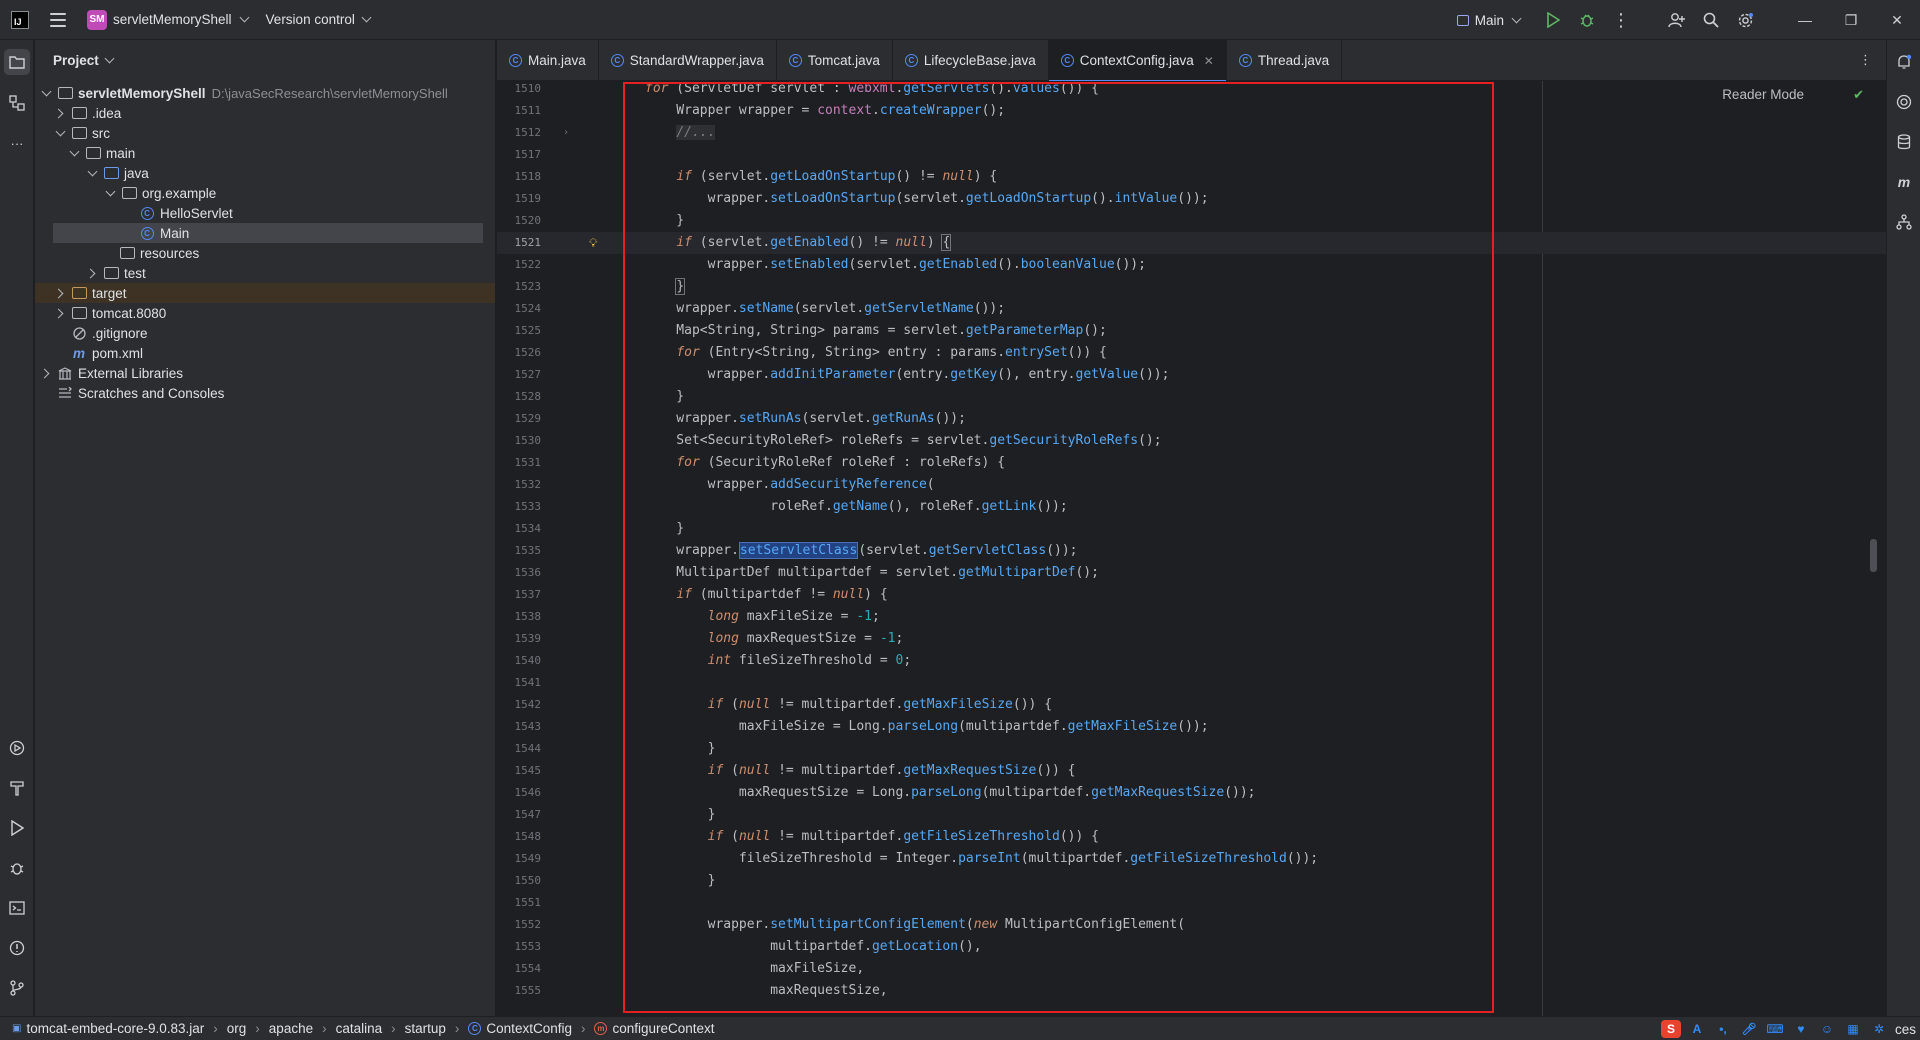 This screenshot has width=1920, height=1040. I want to click on project-tool-icon, so click(17, 62).